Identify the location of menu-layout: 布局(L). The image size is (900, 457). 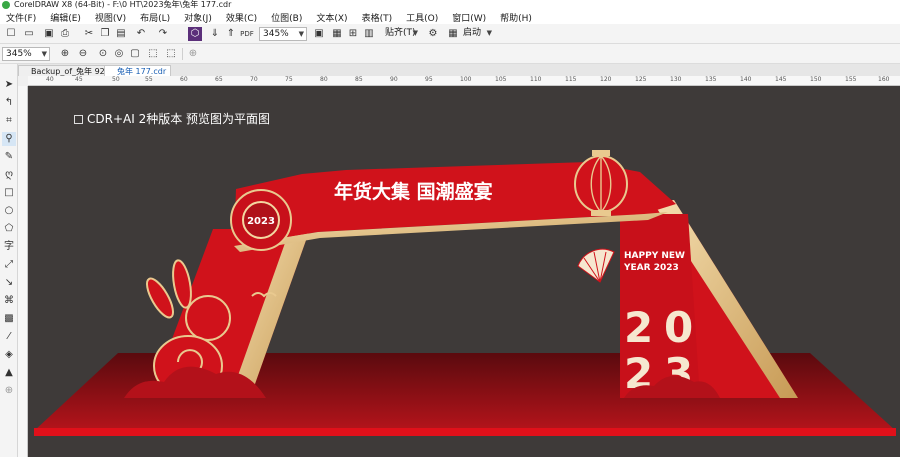
(155, 17).